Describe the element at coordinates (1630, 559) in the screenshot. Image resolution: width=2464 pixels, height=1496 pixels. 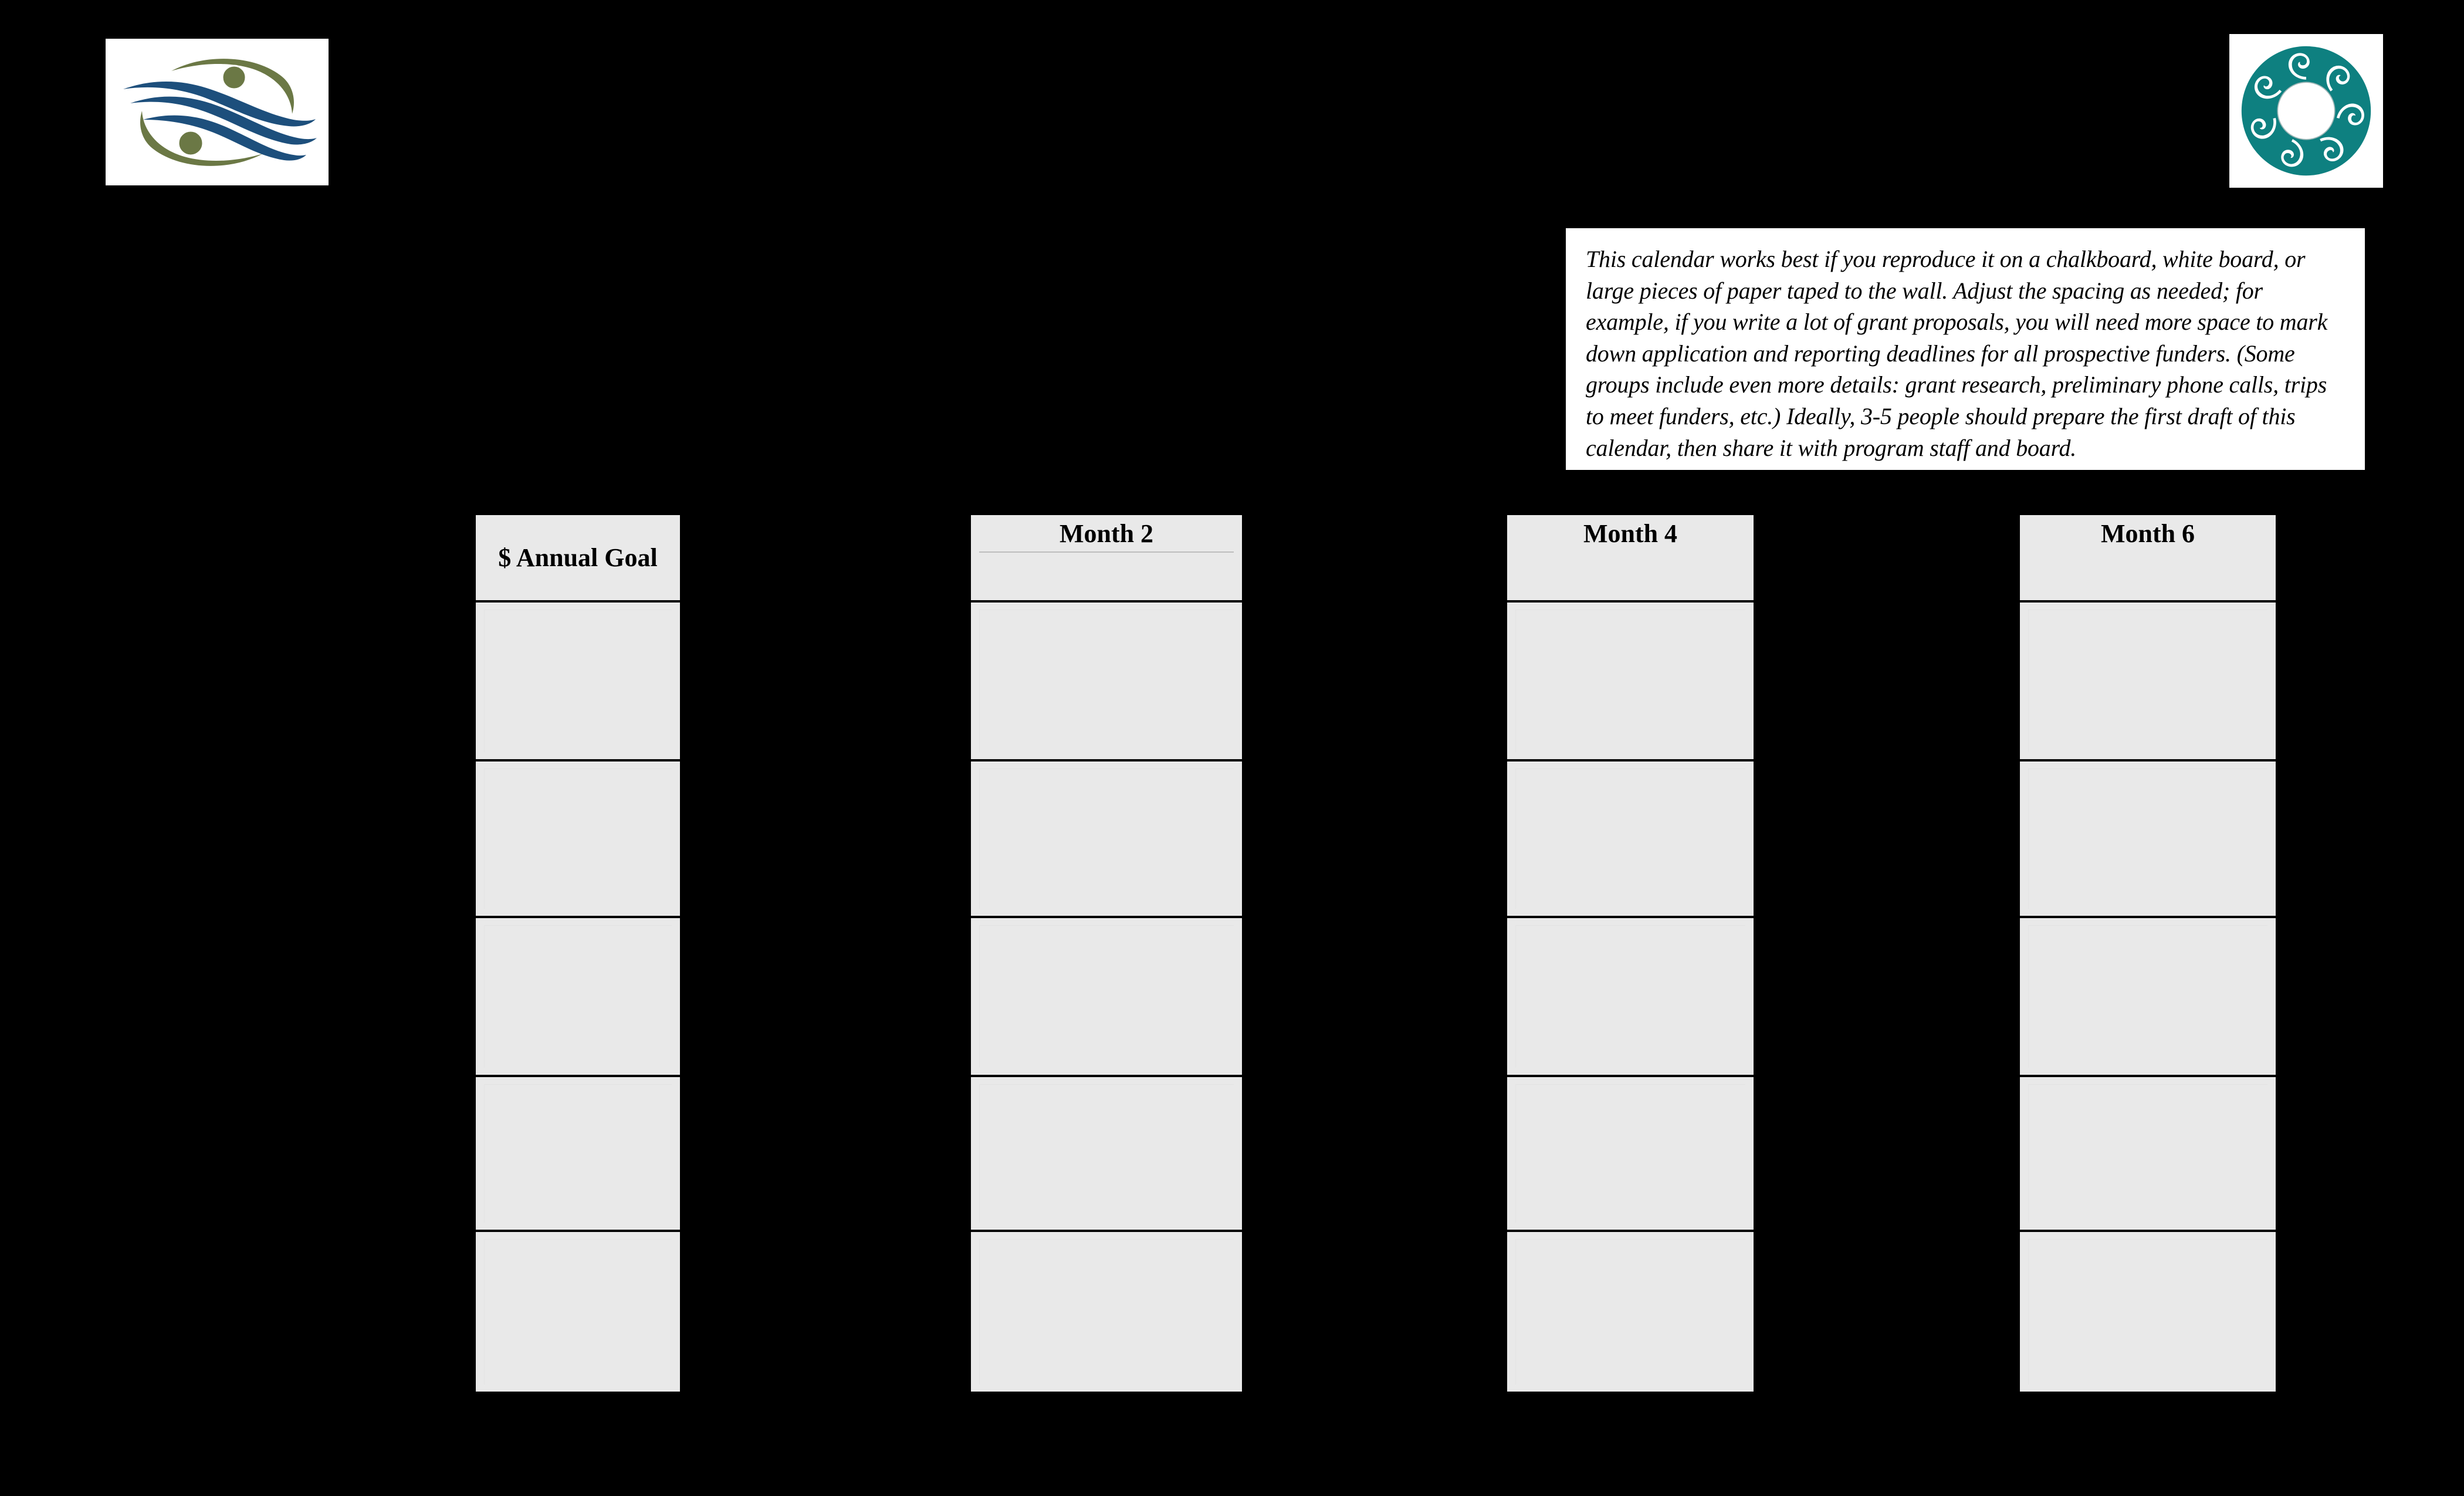
I see `column-header-month-4: Month 4` at that location.